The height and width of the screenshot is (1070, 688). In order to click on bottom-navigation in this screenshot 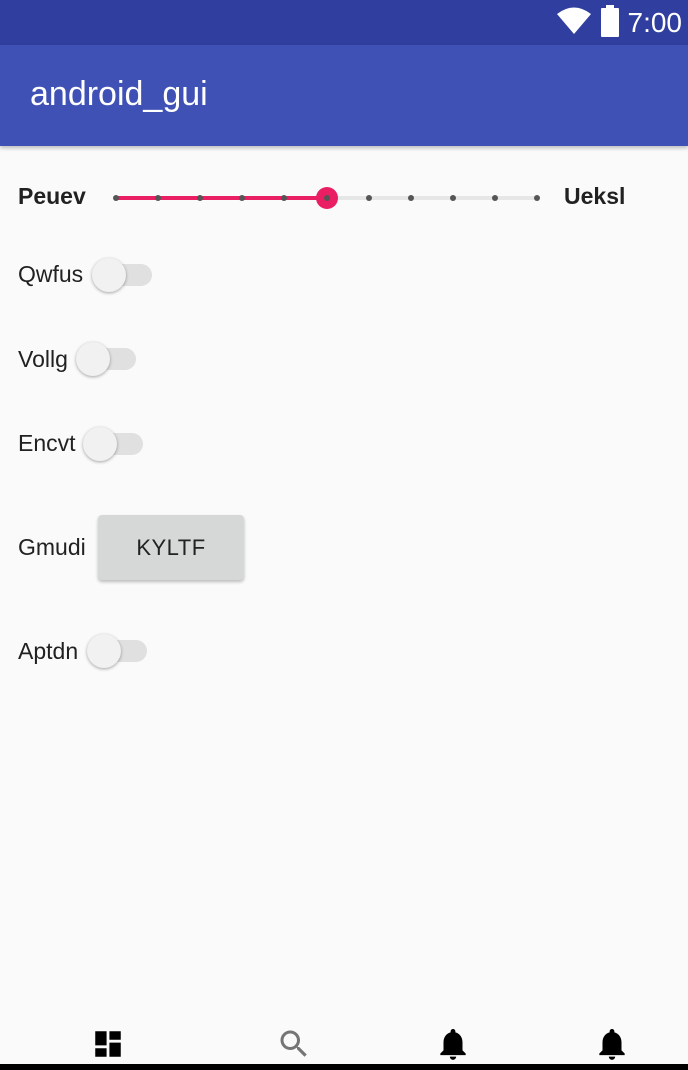, I will do `click(344, 1043)`.